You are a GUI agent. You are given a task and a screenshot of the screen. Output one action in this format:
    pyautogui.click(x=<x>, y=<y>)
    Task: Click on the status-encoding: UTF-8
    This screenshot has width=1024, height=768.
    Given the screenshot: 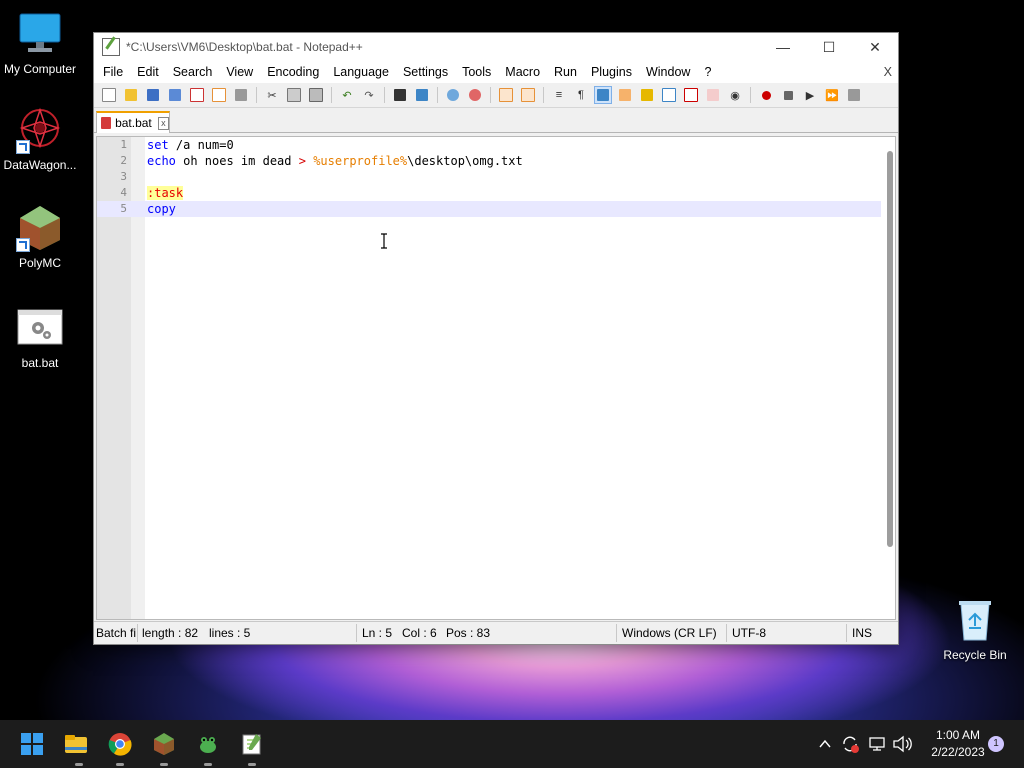 What is the action you would take?
    pyautogui.click(x=749, y=633)
    